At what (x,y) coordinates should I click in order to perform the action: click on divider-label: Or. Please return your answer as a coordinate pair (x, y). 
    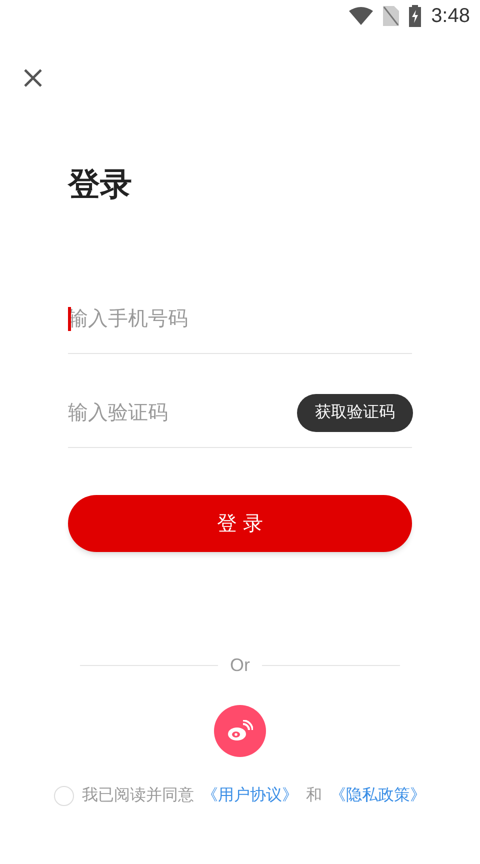
    Looking at the image, I should click on (240, 665).